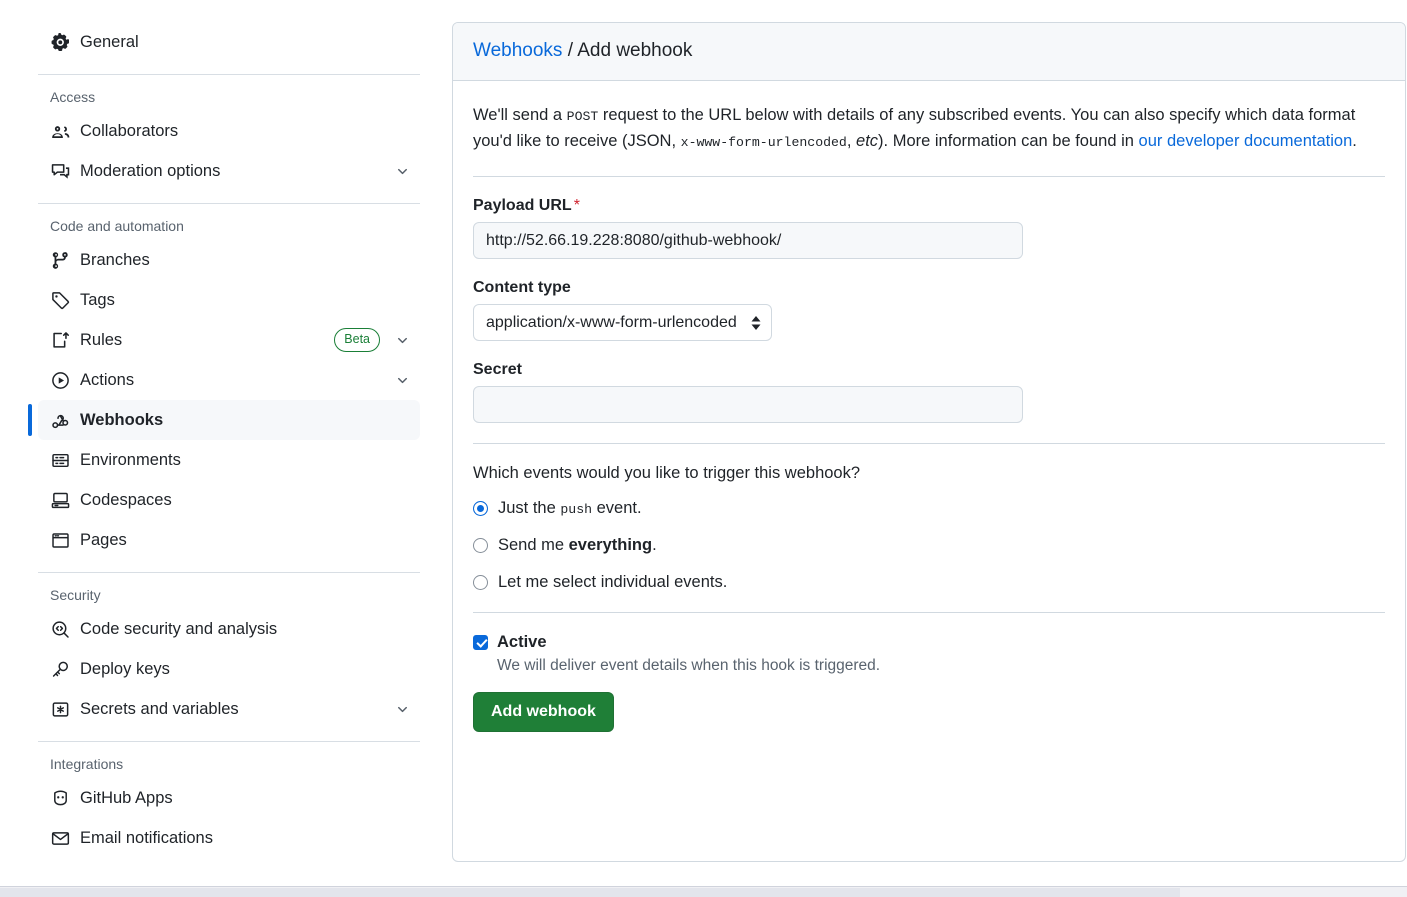 This screenshot has height=897, width=1407. Describe the element at coordinates (522, 642) in the screenshot. I see `active-label: Active` at that location.